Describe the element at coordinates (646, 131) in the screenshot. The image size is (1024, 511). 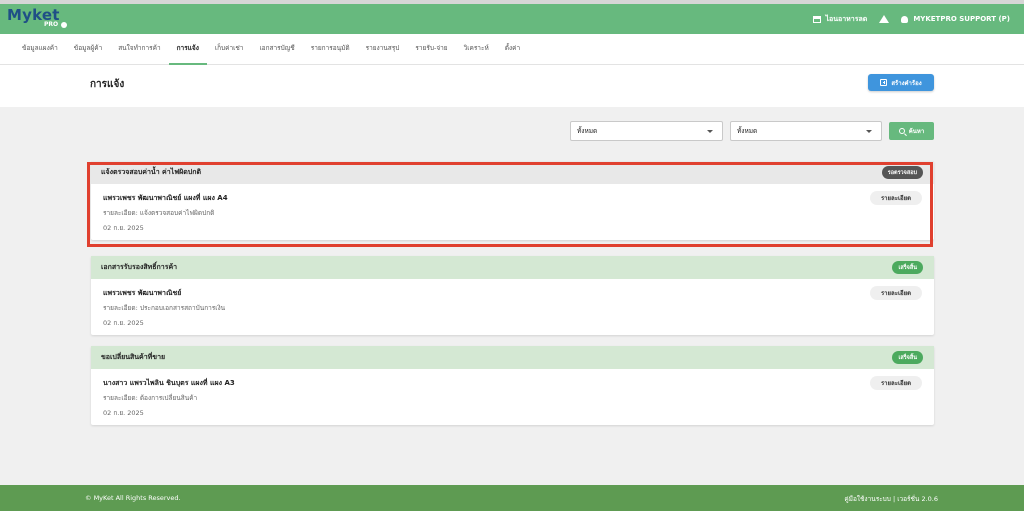
I see `status-filter-select: ทั้งหมด` at that location.